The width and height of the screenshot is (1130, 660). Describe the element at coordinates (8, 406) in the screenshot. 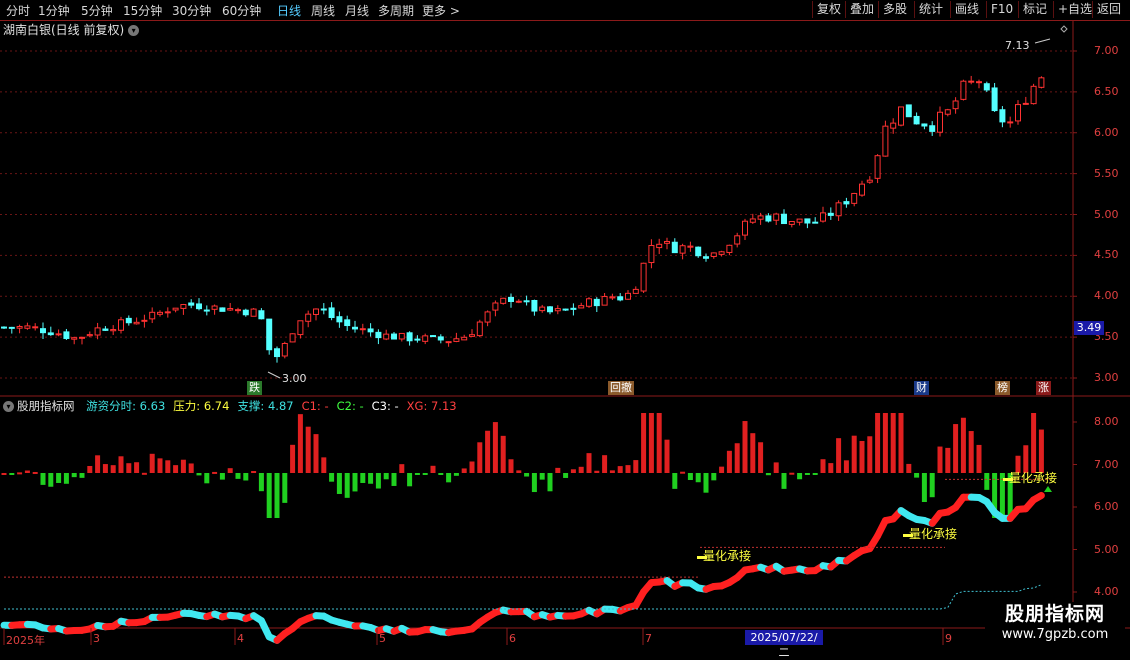

I see `indicator-menu-icon: ▾` at that location.